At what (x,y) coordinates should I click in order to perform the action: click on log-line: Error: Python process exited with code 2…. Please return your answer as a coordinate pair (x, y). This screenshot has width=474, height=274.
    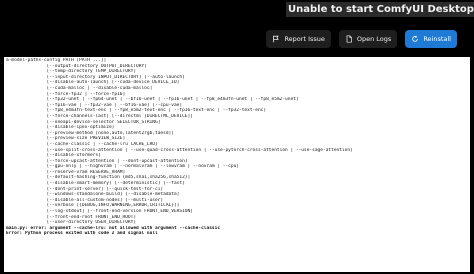
    Looking at the image, I should click on (82, 234).